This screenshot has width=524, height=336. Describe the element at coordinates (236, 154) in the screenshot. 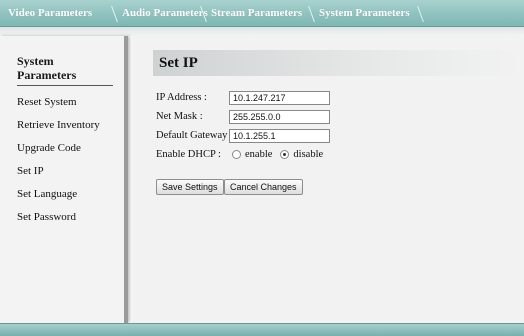

I see `dhcp-enable-radio` at that location.